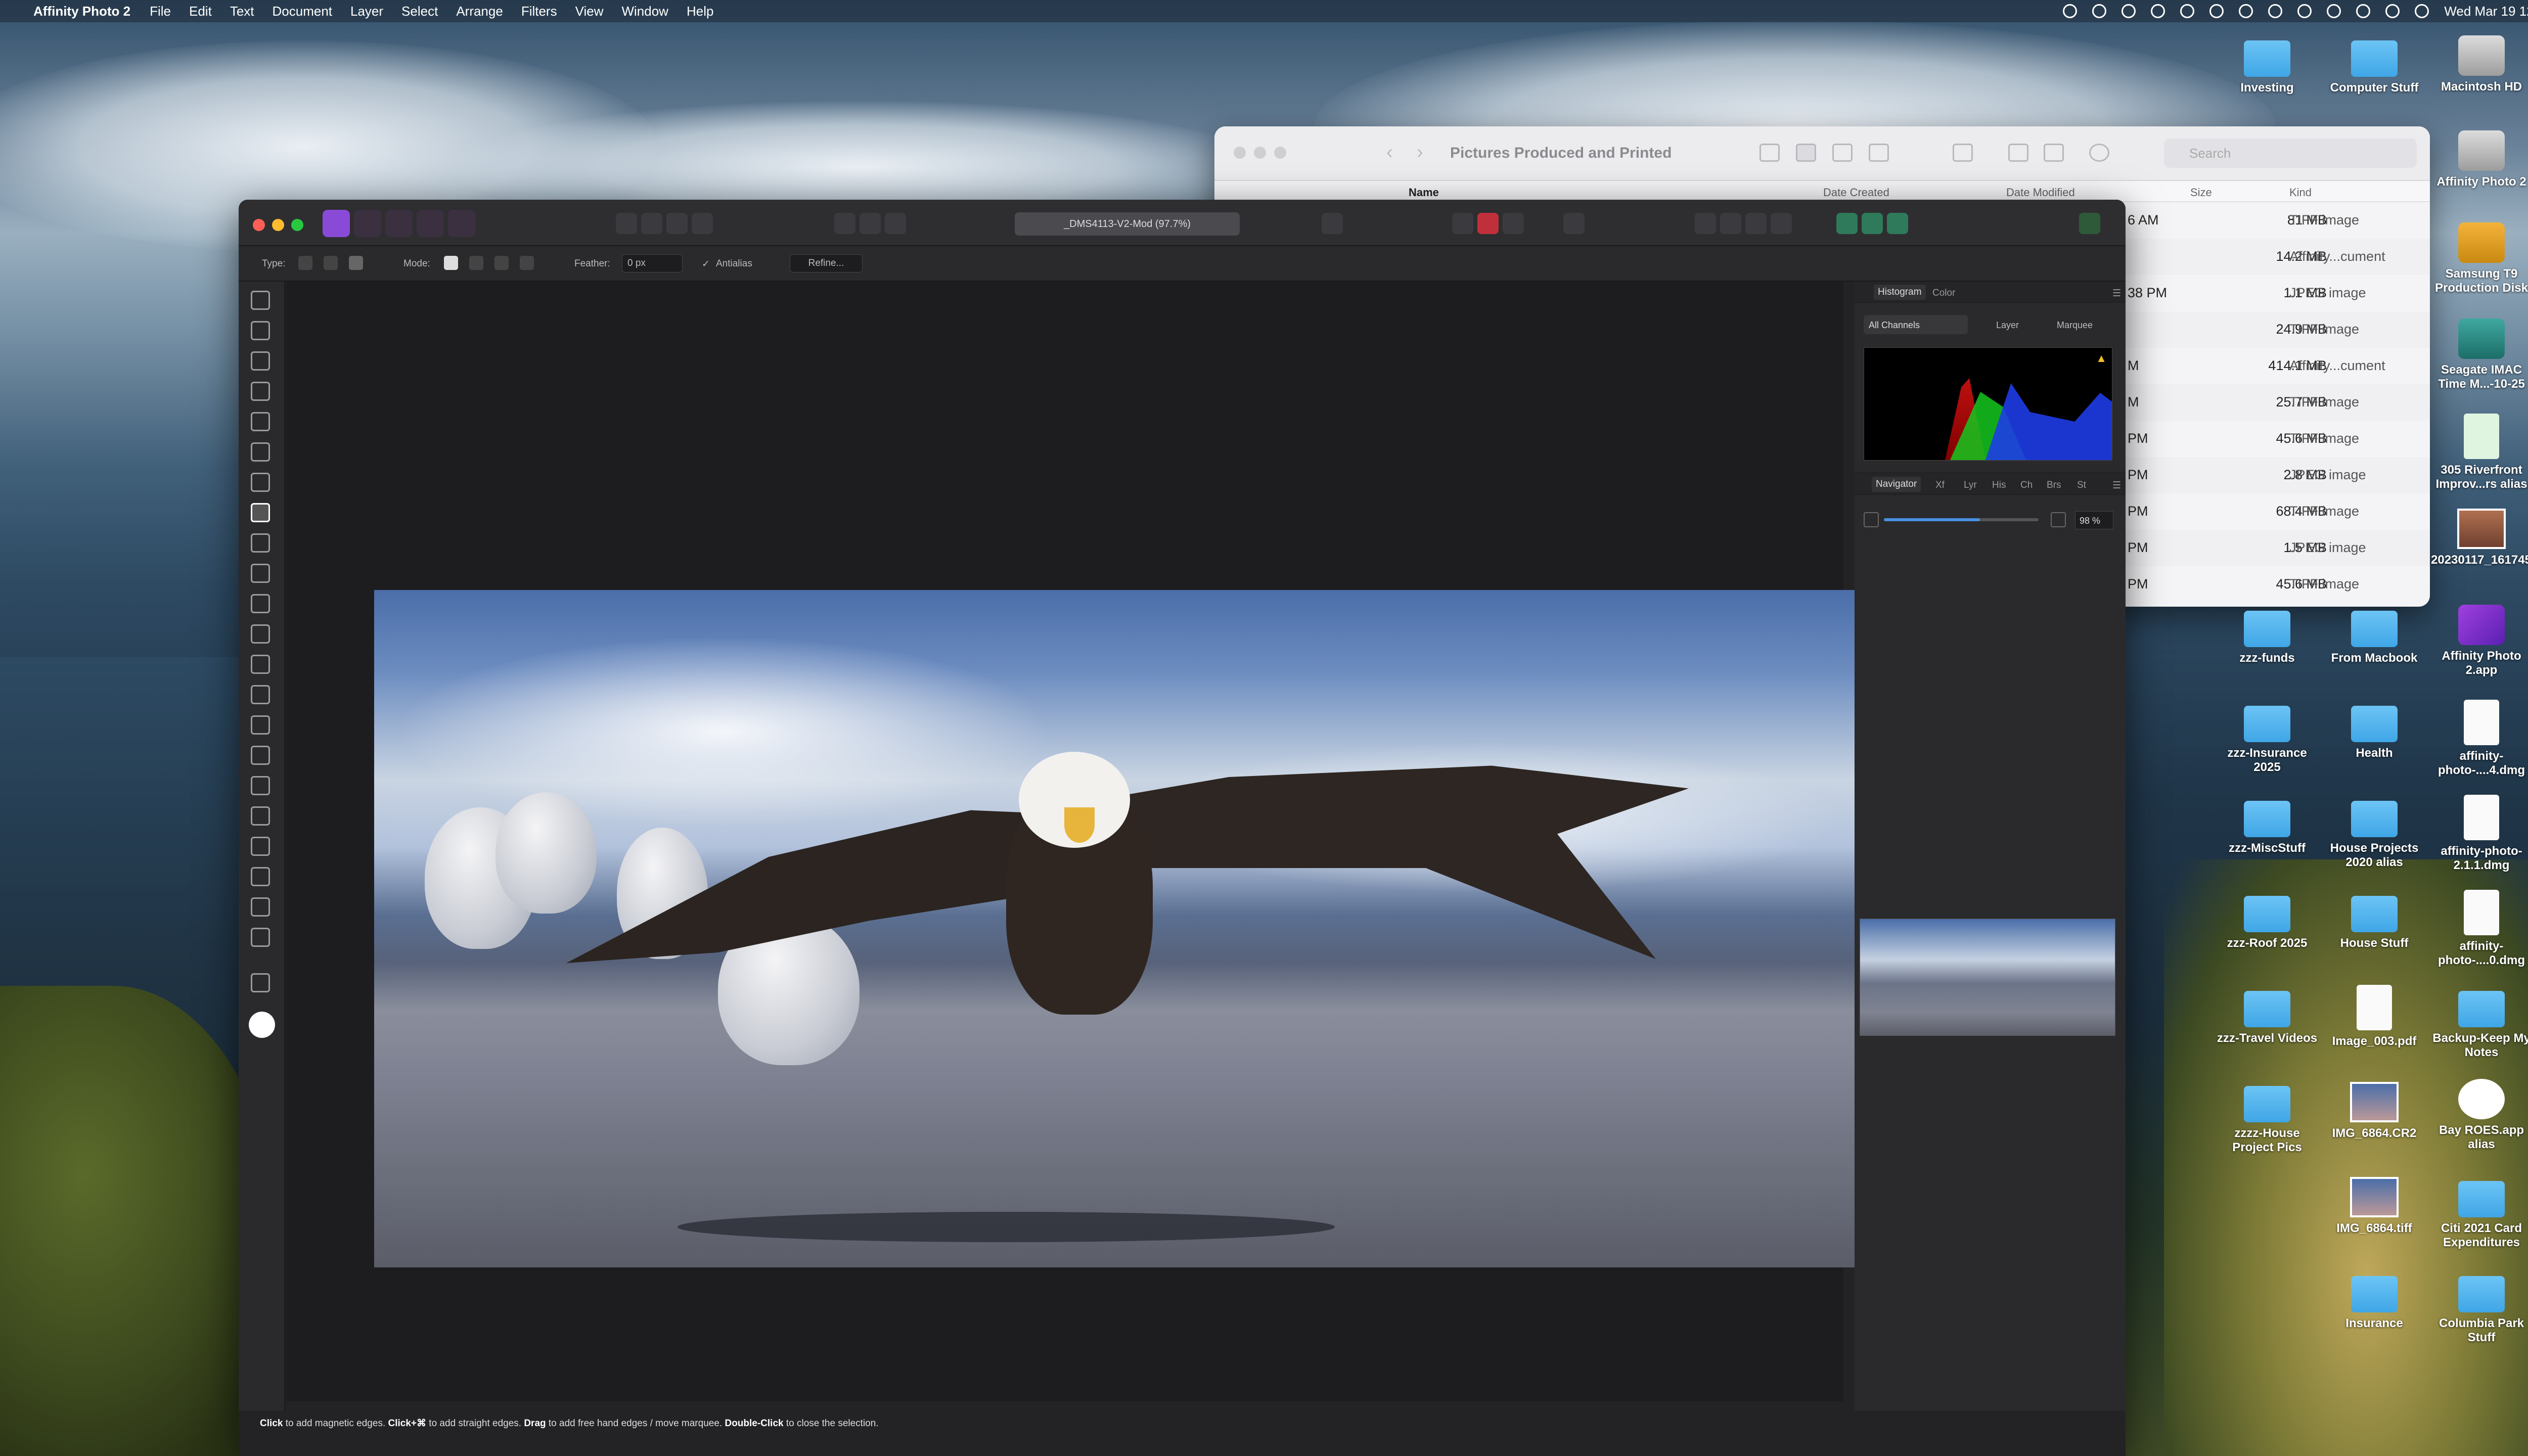 Image resolution: width=2528 pixels, height=1456 pixels. Describe the element at coordinates (431, 223) in the screenshot. I see `tone-mapping-persona-icon` at that location.